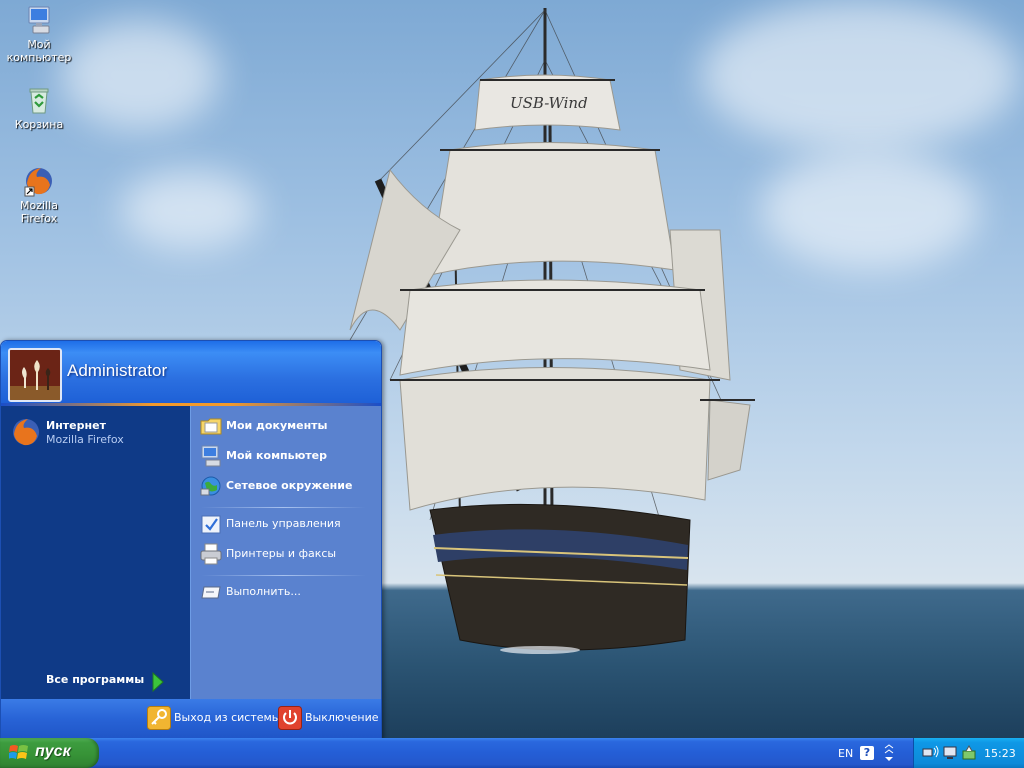 Image resolution: width=1024 pixels, height=768 pixels. What do you see at coordinates (158, 682) in the screenshot?
I see `green-arrow-icon` at bounding box center [158, 682].